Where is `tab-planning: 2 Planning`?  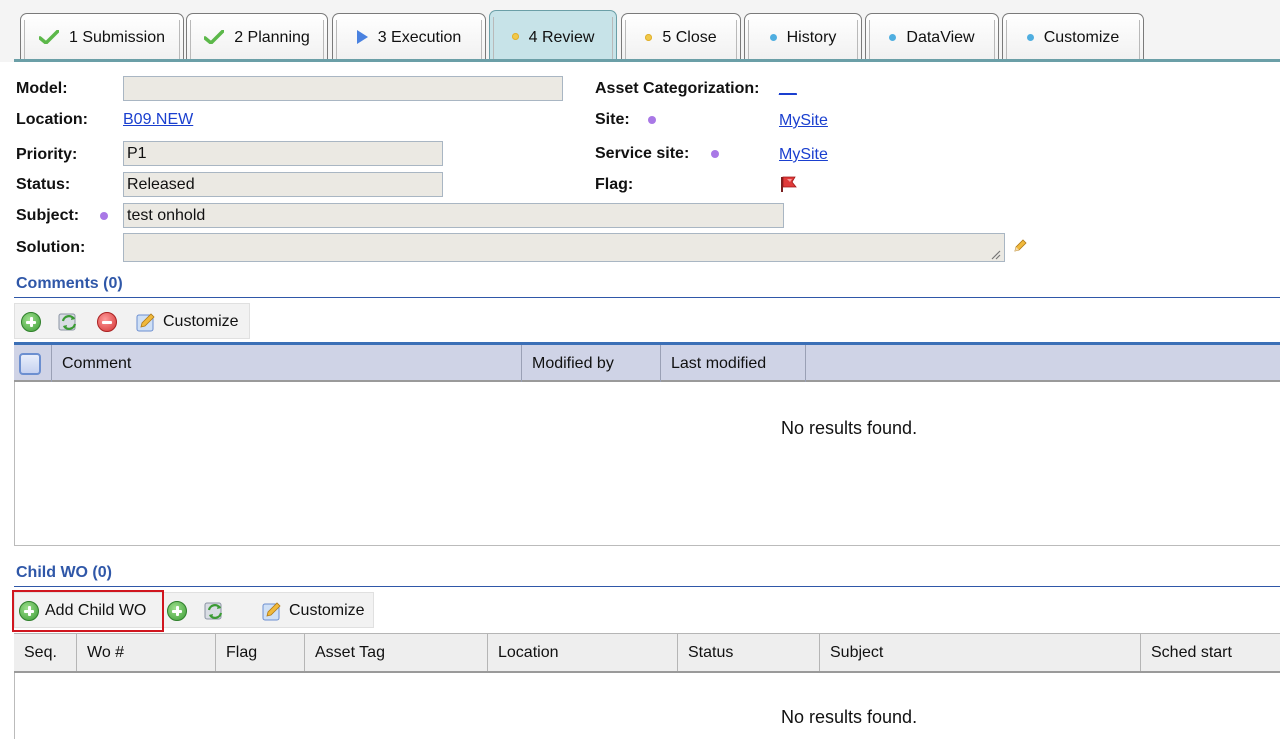
tab-planning: 2 Planning is located at coordinates (257, 36).